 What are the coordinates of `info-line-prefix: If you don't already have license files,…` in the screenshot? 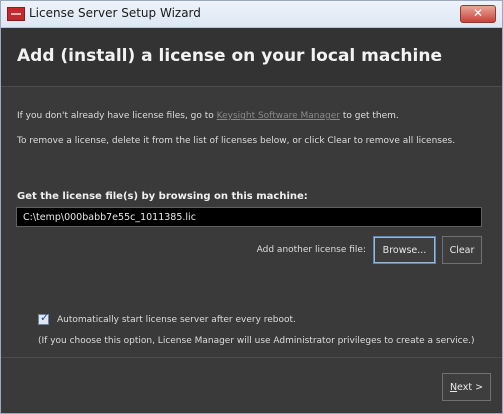 It's located at (117, 116).